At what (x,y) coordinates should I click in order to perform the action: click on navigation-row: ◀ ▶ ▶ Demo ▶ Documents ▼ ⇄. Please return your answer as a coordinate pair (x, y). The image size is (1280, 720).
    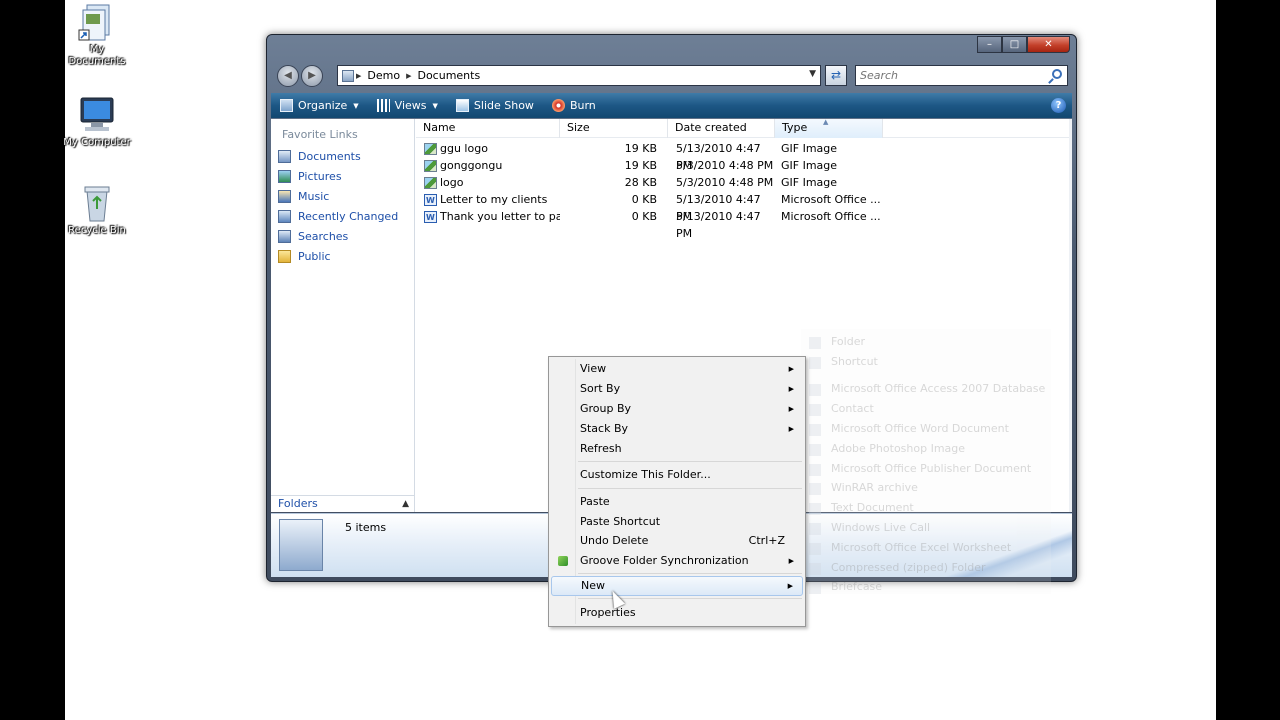
    Looking at the image, I should click on (671, 75).